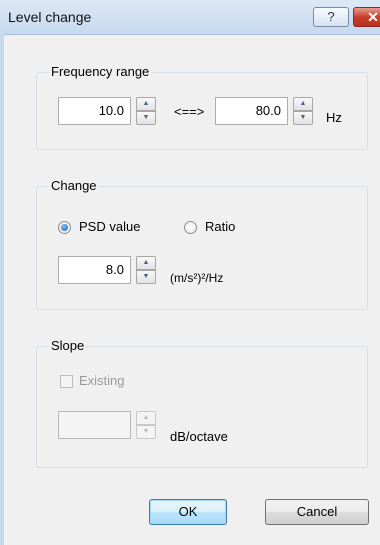 This screenshot has height=545, width=380. I want to click on close-button: ✕, so click(366, 17).